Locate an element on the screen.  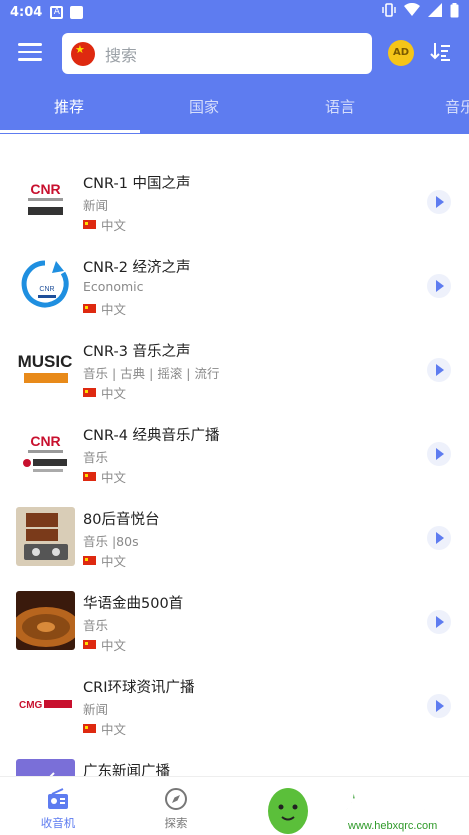
tab-country: 国家 is located at coordinates (204, 108).